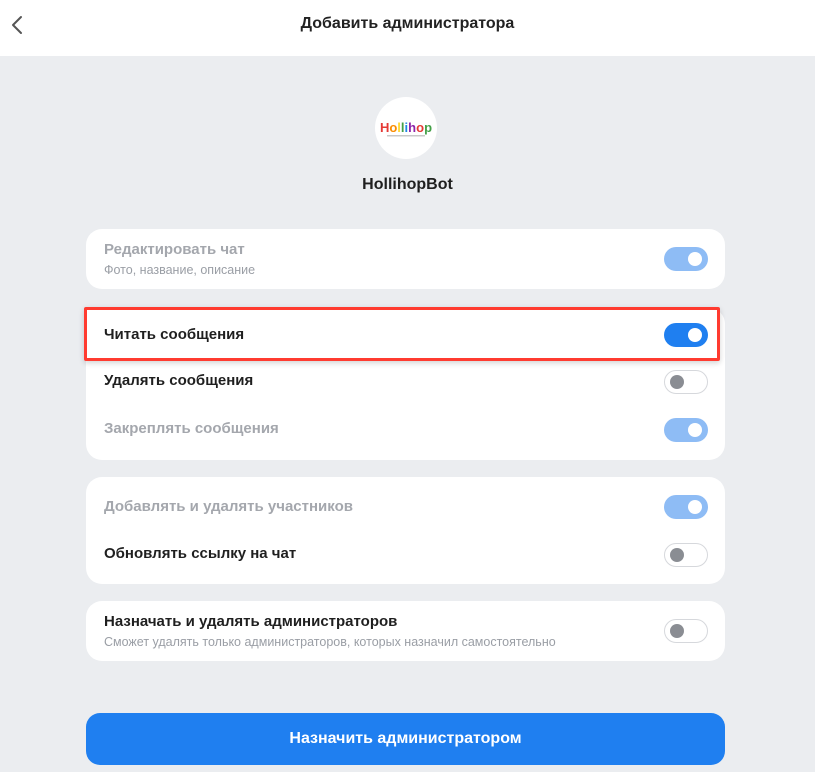 This screenshot has width=815, height=772. Describe the element at coordinates (228, 506) in the screenshot. I see `permission-title: Добавлять и удалять участников` at that location.